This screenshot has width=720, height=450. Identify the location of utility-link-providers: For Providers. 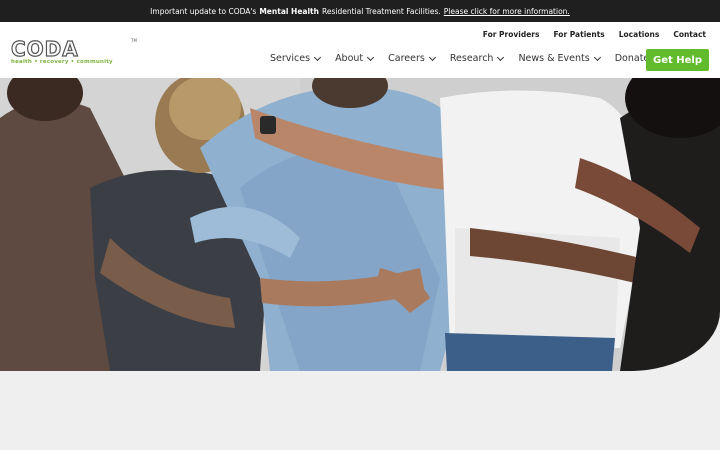
(511, 34).